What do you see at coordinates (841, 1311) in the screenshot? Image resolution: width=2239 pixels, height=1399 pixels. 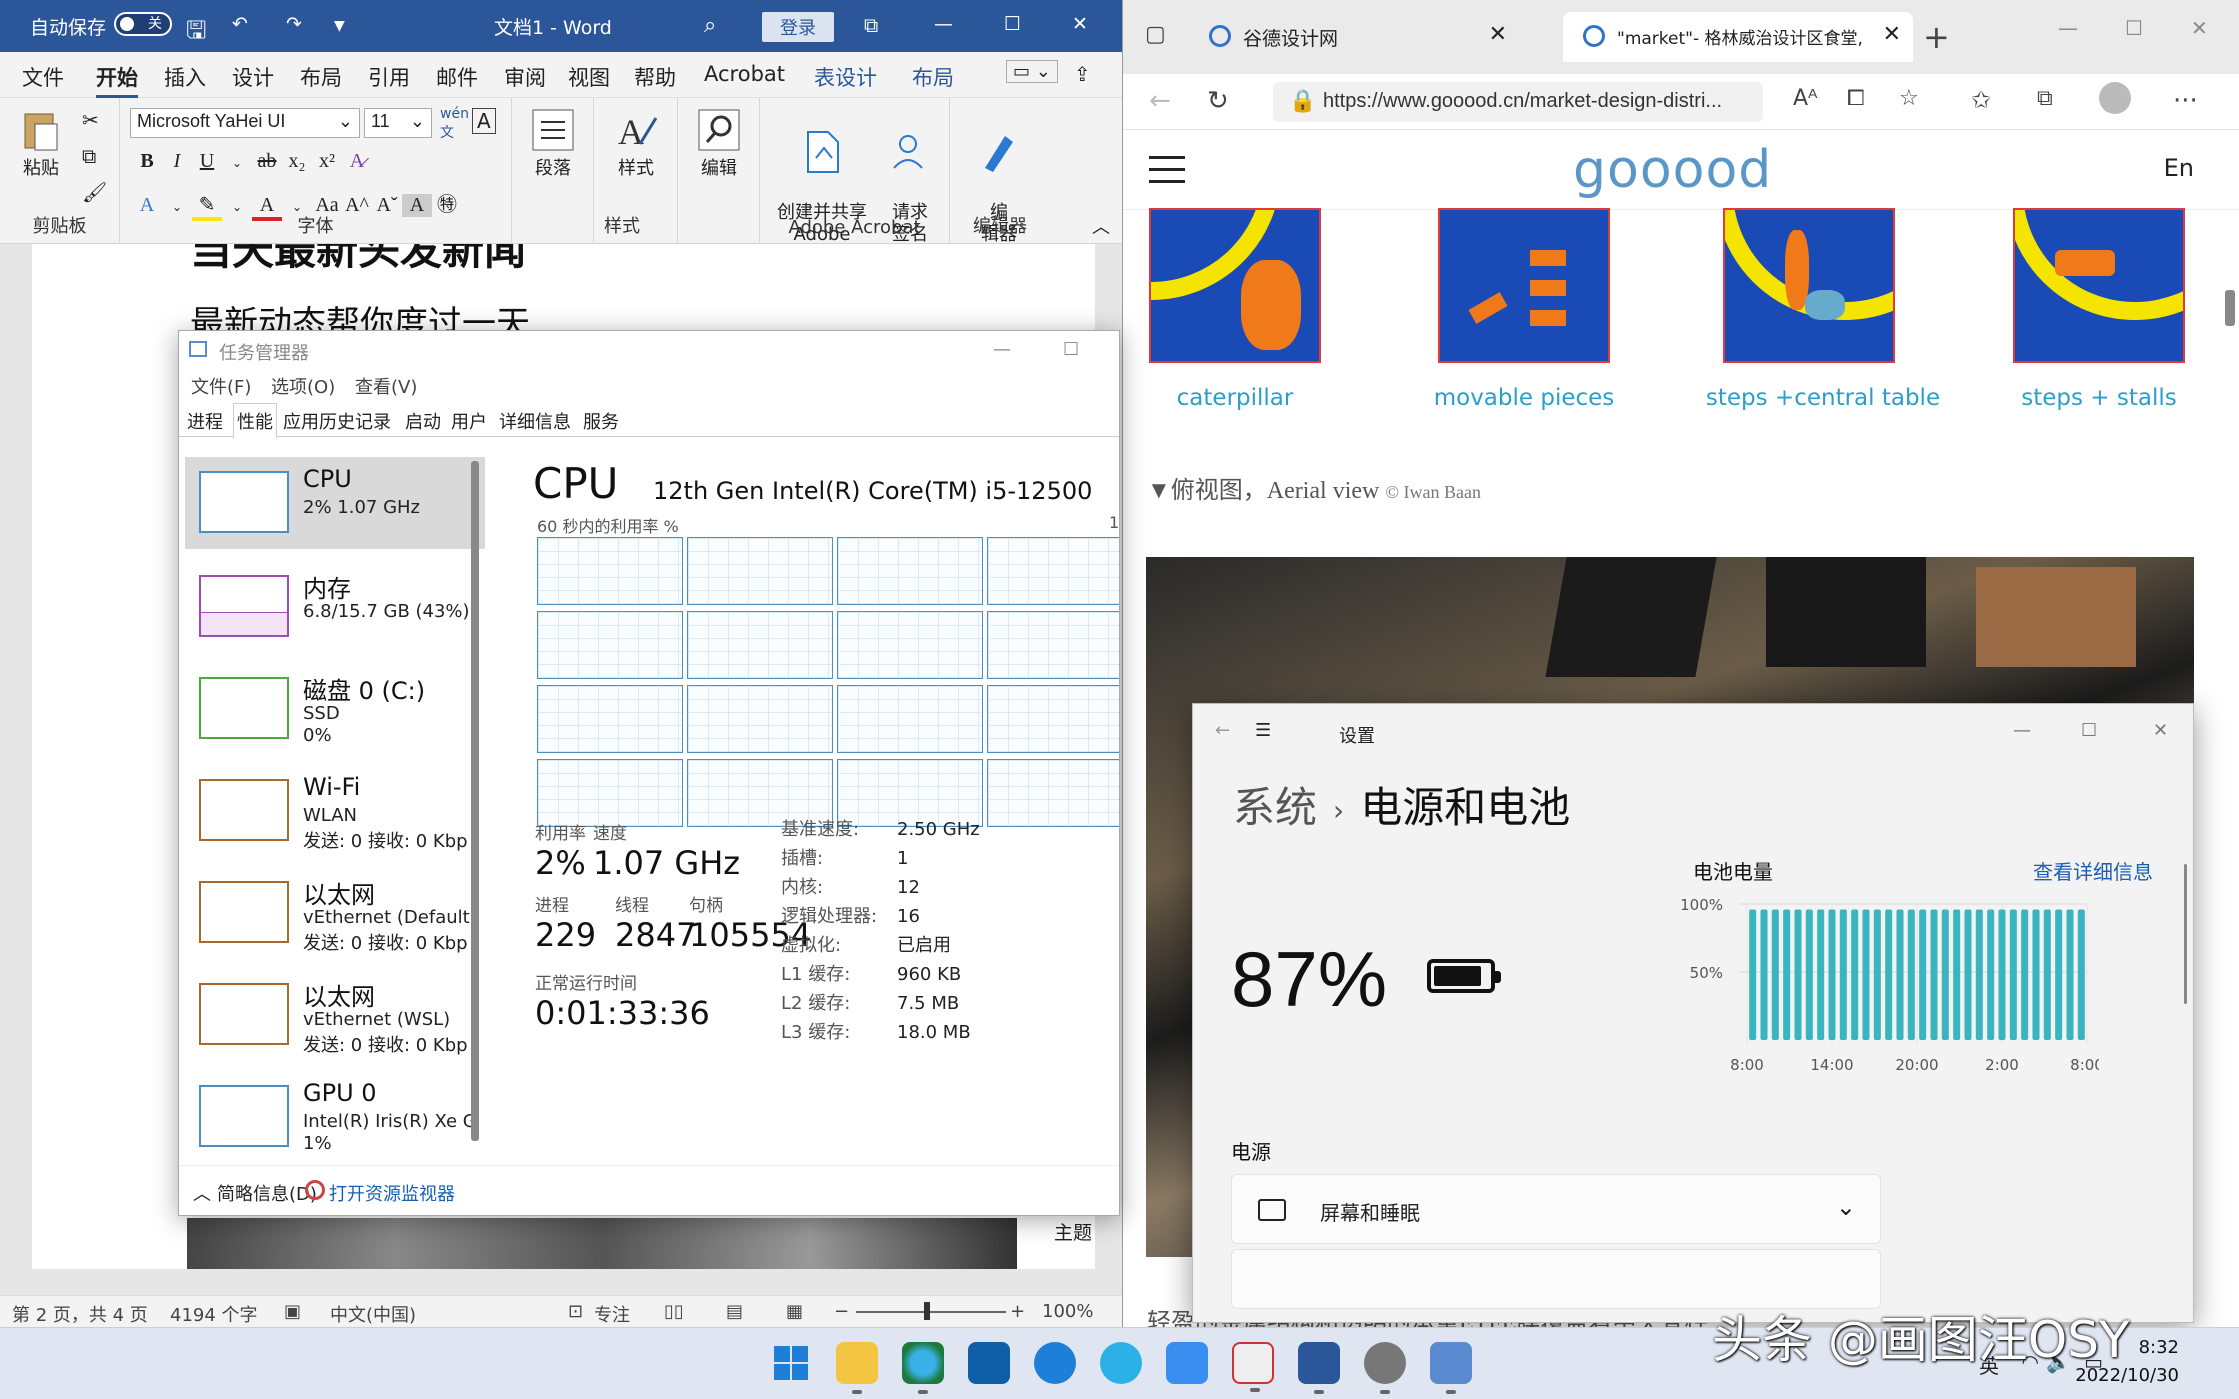 I see `zoom-out-icon: −` at bounding box center [841, 1311].